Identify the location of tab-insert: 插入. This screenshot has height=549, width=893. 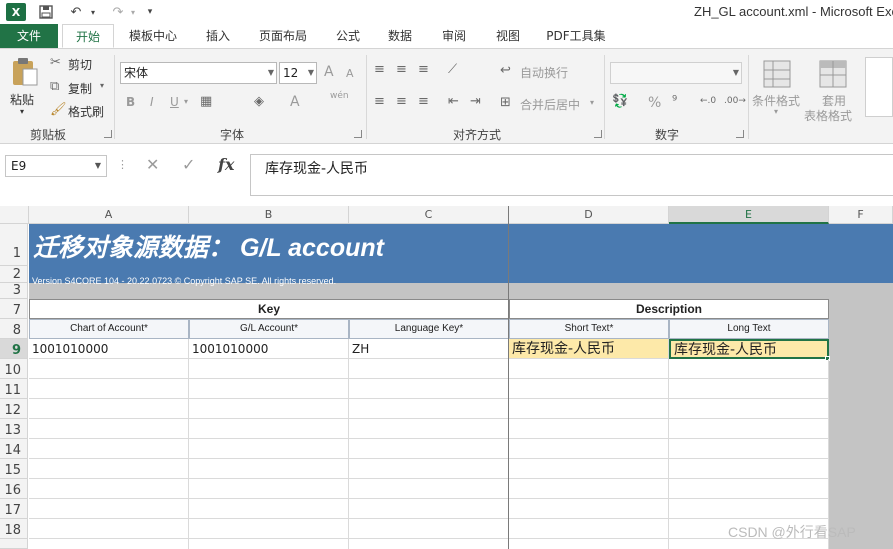
(218, 36).